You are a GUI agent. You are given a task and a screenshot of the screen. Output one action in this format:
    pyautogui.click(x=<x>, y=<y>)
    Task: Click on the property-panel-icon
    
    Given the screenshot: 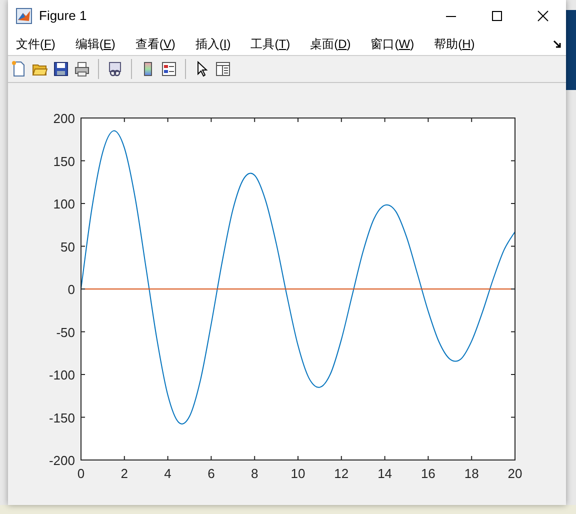 What is the action you would take?
    pyautogui.click(x=223, y=69)
    